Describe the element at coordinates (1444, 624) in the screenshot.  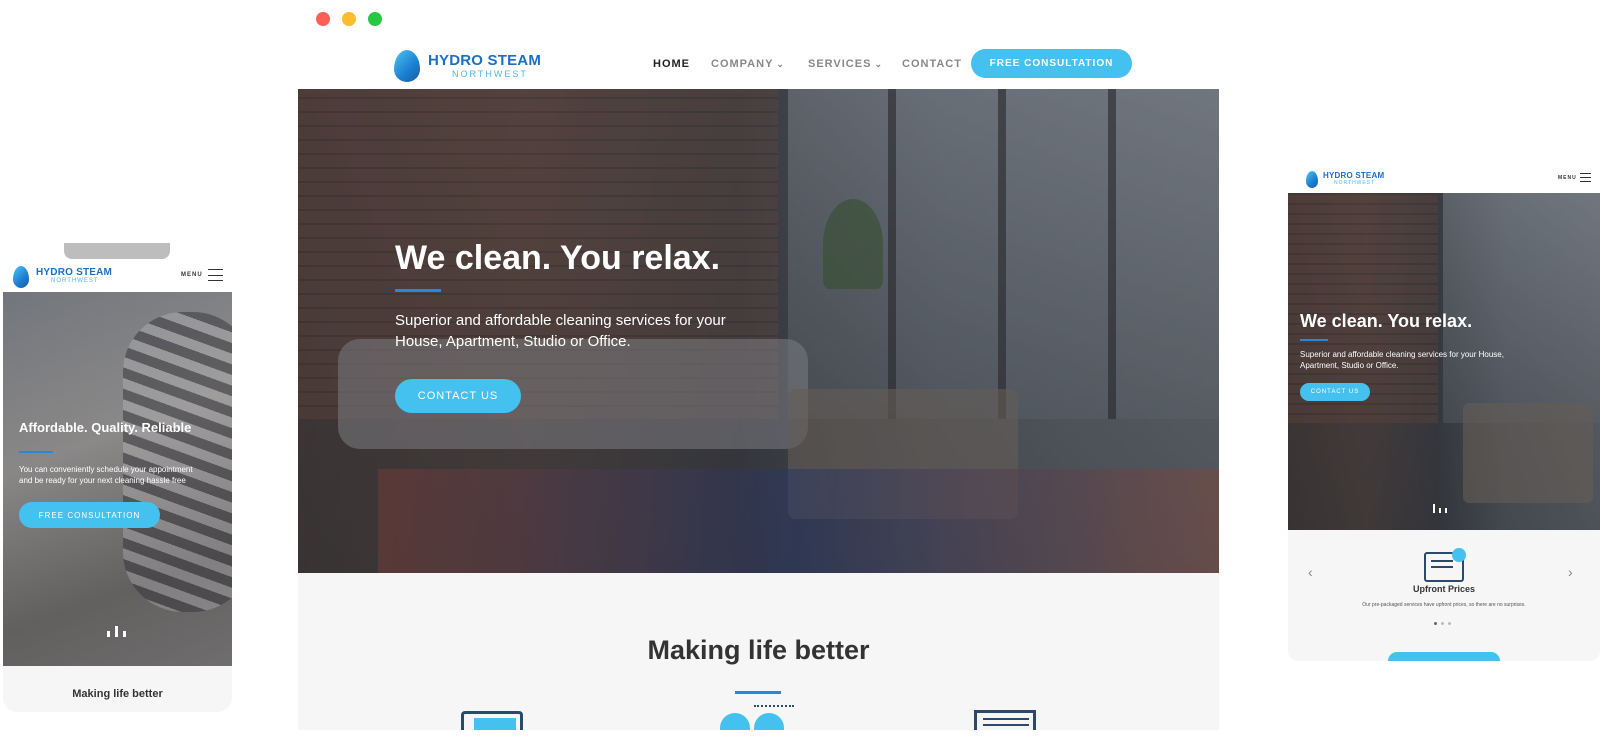
I see `carousel-dots` at that location.